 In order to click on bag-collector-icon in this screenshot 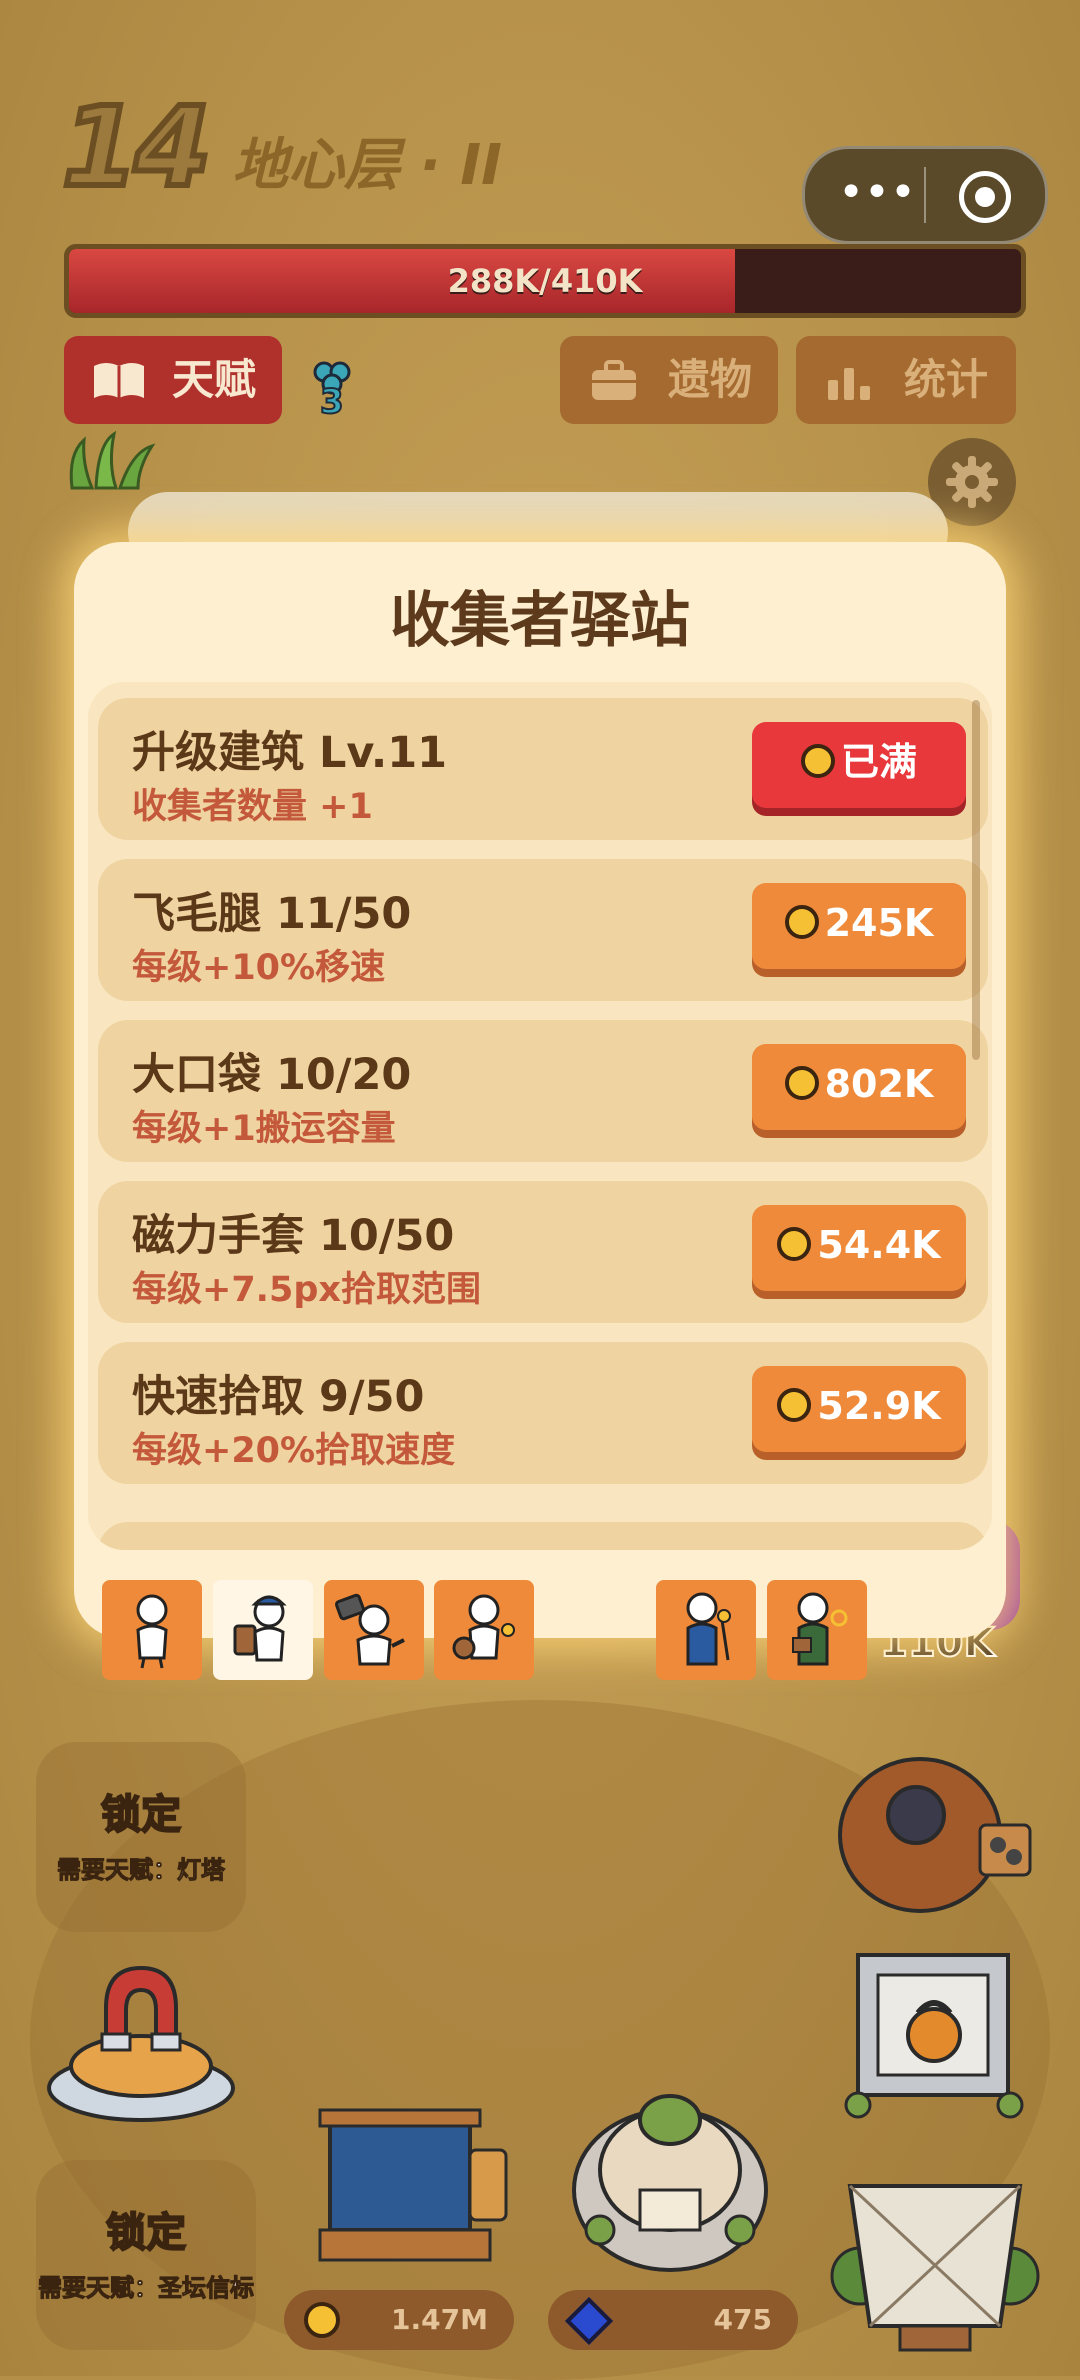, I will do `click(483, 1627)`.